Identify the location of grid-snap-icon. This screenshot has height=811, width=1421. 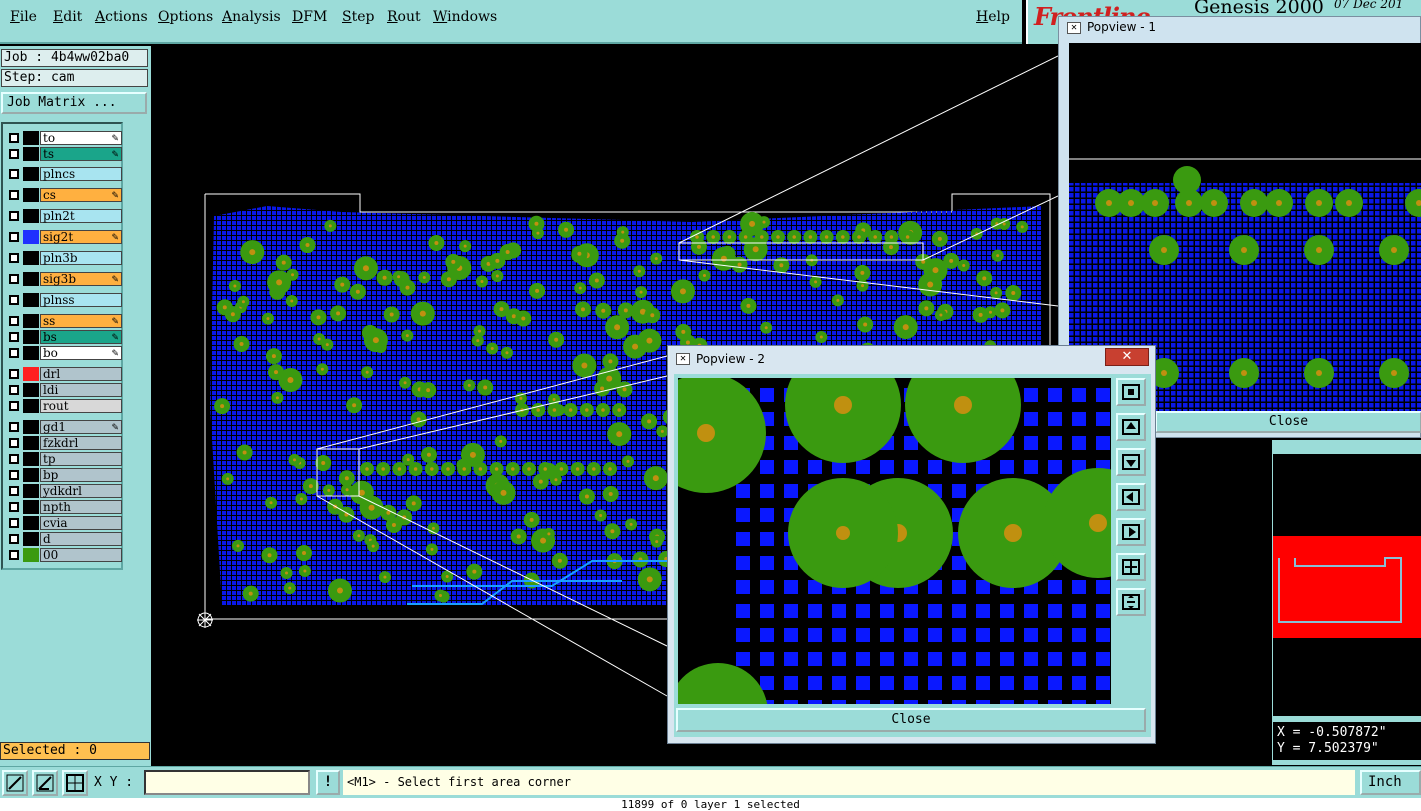
(75, 783).